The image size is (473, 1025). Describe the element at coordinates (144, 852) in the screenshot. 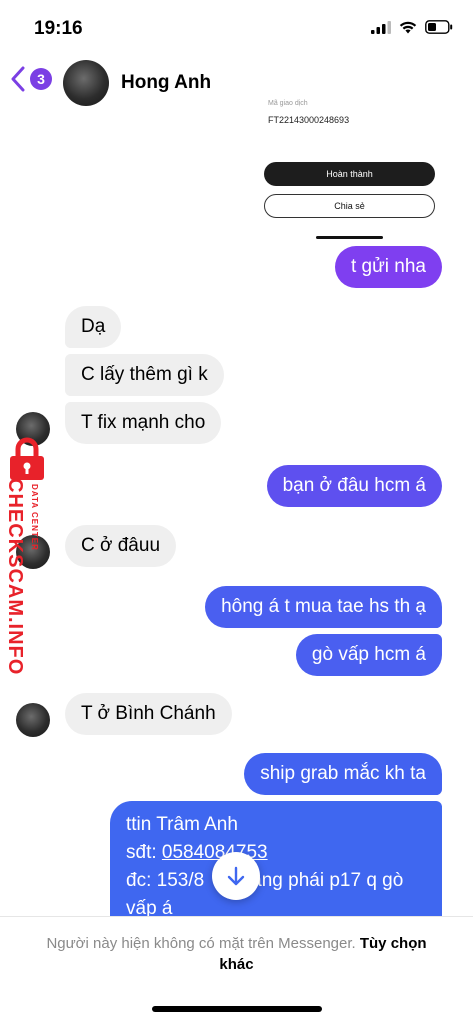

I see `phone-label: sđt:` at that location.